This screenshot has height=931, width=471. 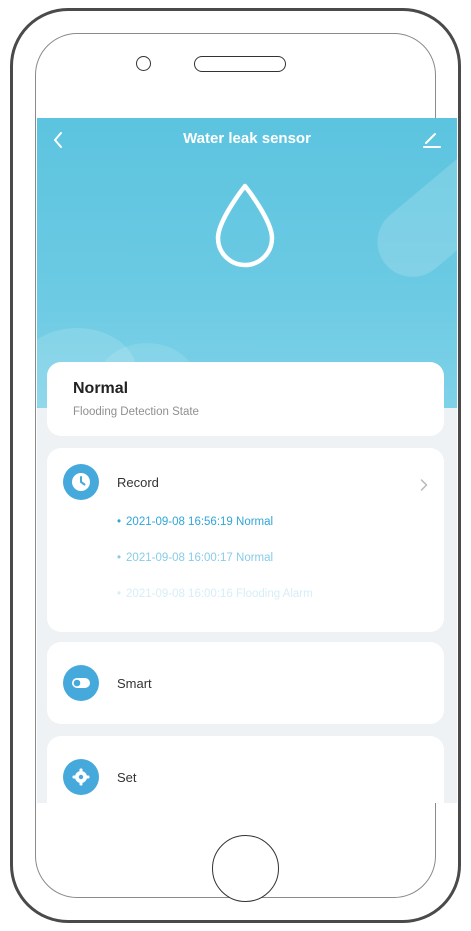 I want to click on home-button, so click(x=245, y=868).